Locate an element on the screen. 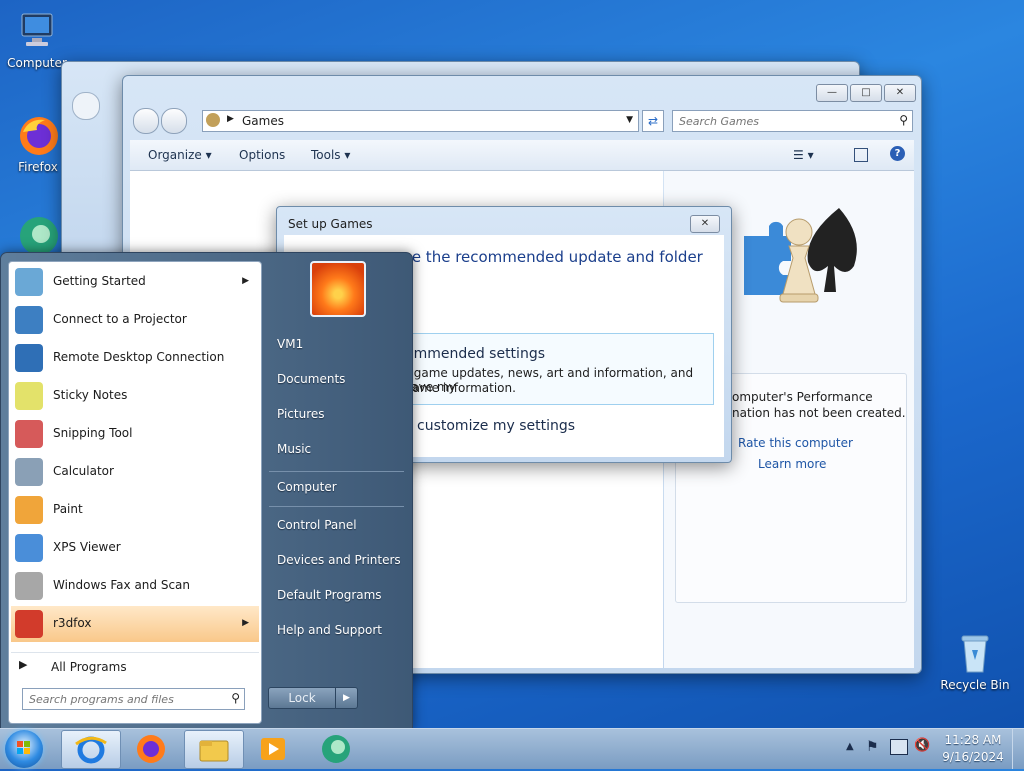  start-search-box: ⚲ is located at coordinates (133, 699).